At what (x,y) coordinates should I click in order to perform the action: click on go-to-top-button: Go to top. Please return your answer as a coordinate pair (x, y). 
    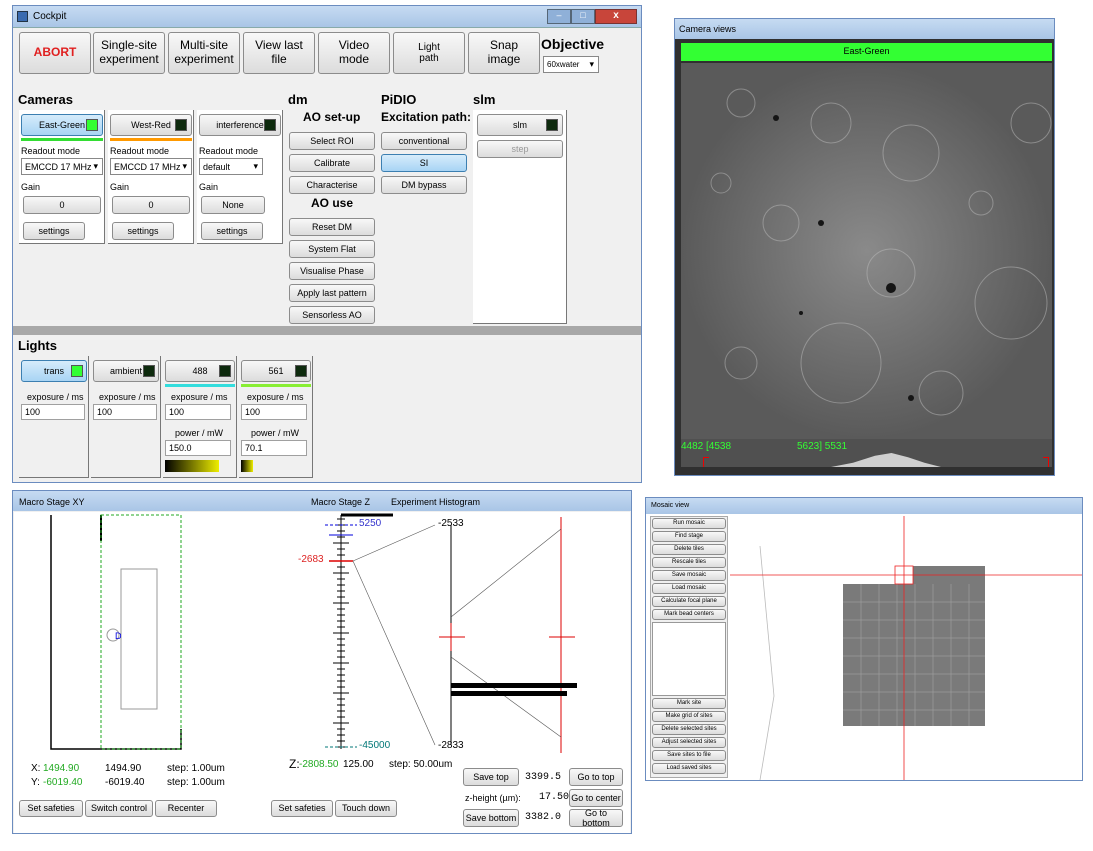
    Looking at the image, I should click on (596, 777).